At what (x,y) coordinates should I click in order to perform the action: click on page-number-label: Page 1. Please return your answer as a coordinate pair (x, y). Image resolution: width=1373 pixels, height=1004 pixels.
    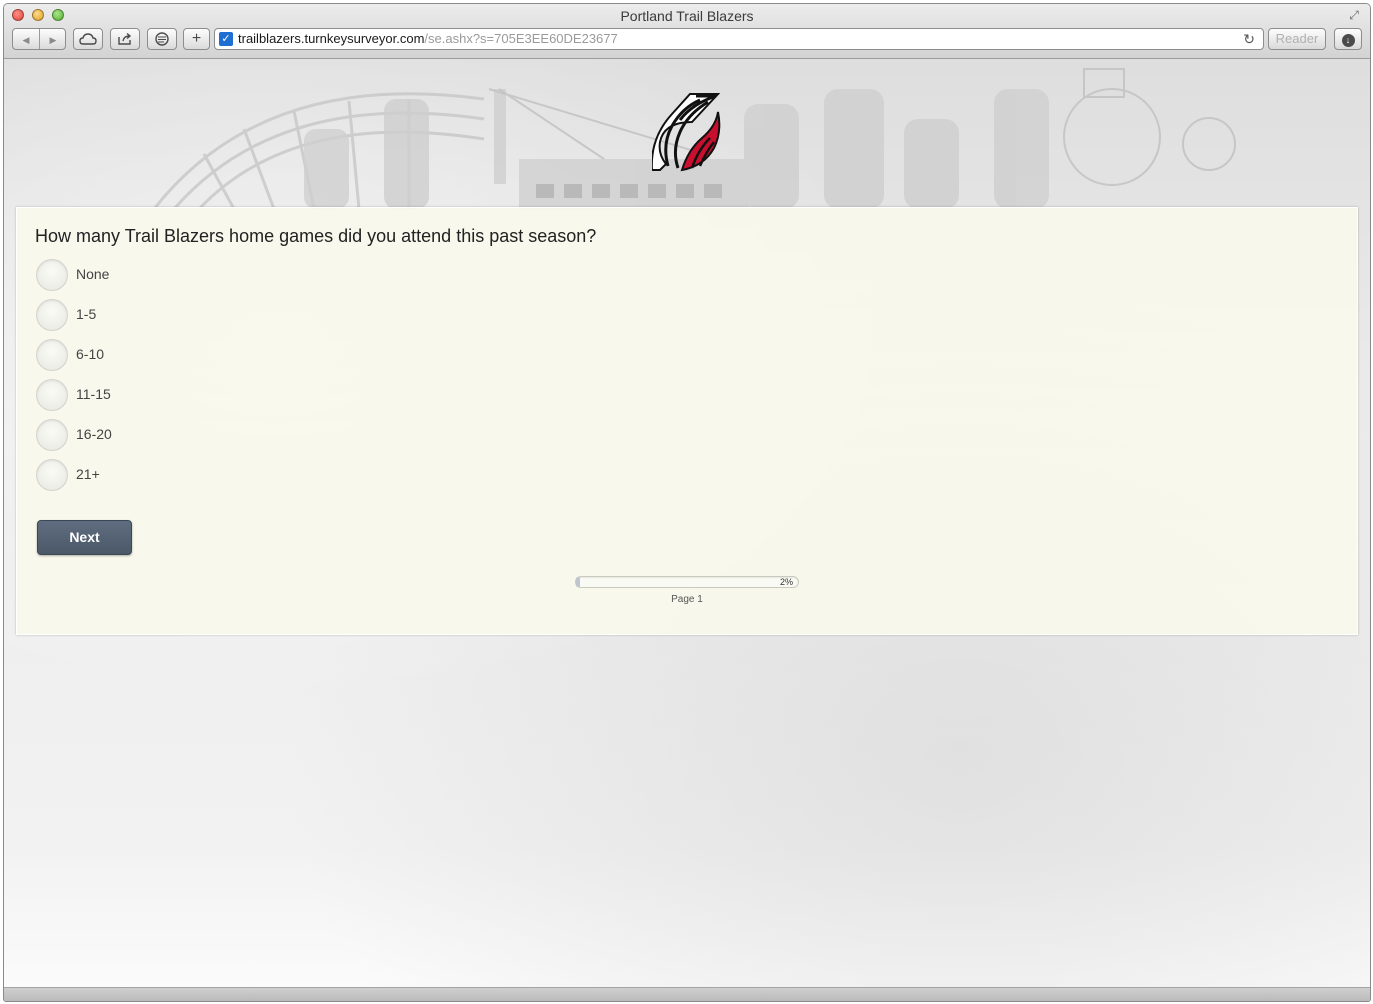
    Looking at the image, I should click on (687, 599).